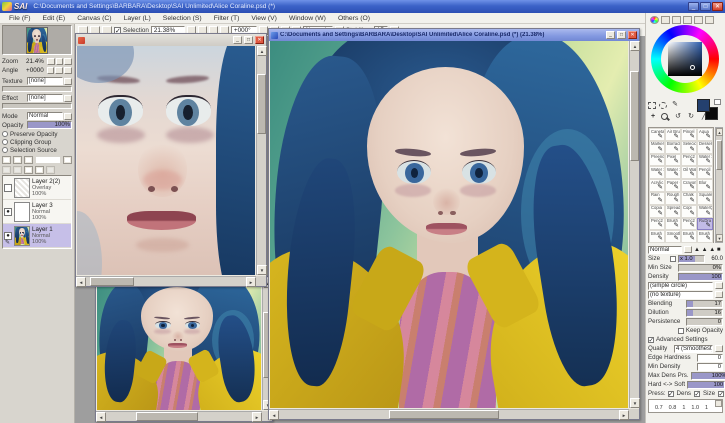 The image size is (725, 423). Describe the element at coordinates (673, 198) in the screenshot. I see `tool-rough-n: Rough n✎` at that location.